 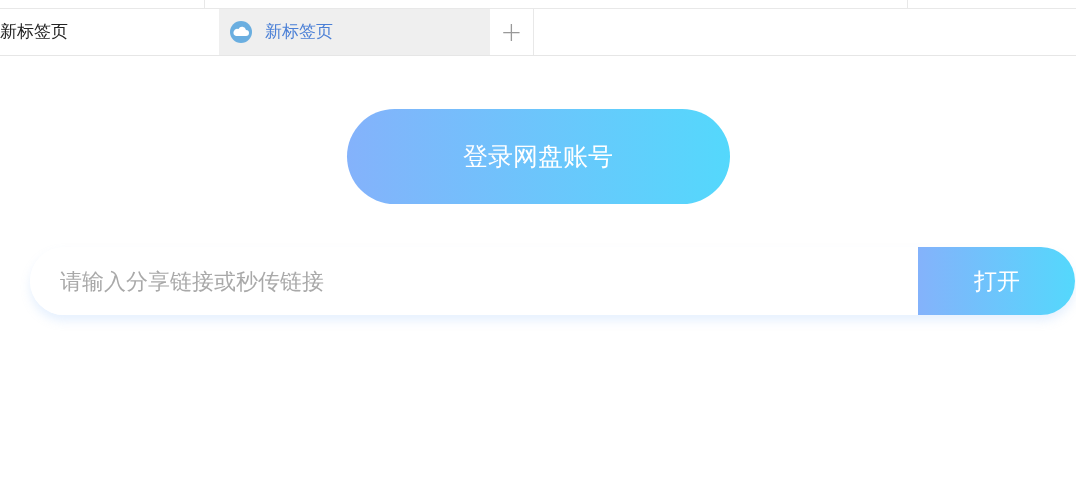 What do you see at coordinates (474, 281) in the screenshot?
I see `link-input-field: 请输入分享链接或秒传链接` at bounding box center [474, 281].